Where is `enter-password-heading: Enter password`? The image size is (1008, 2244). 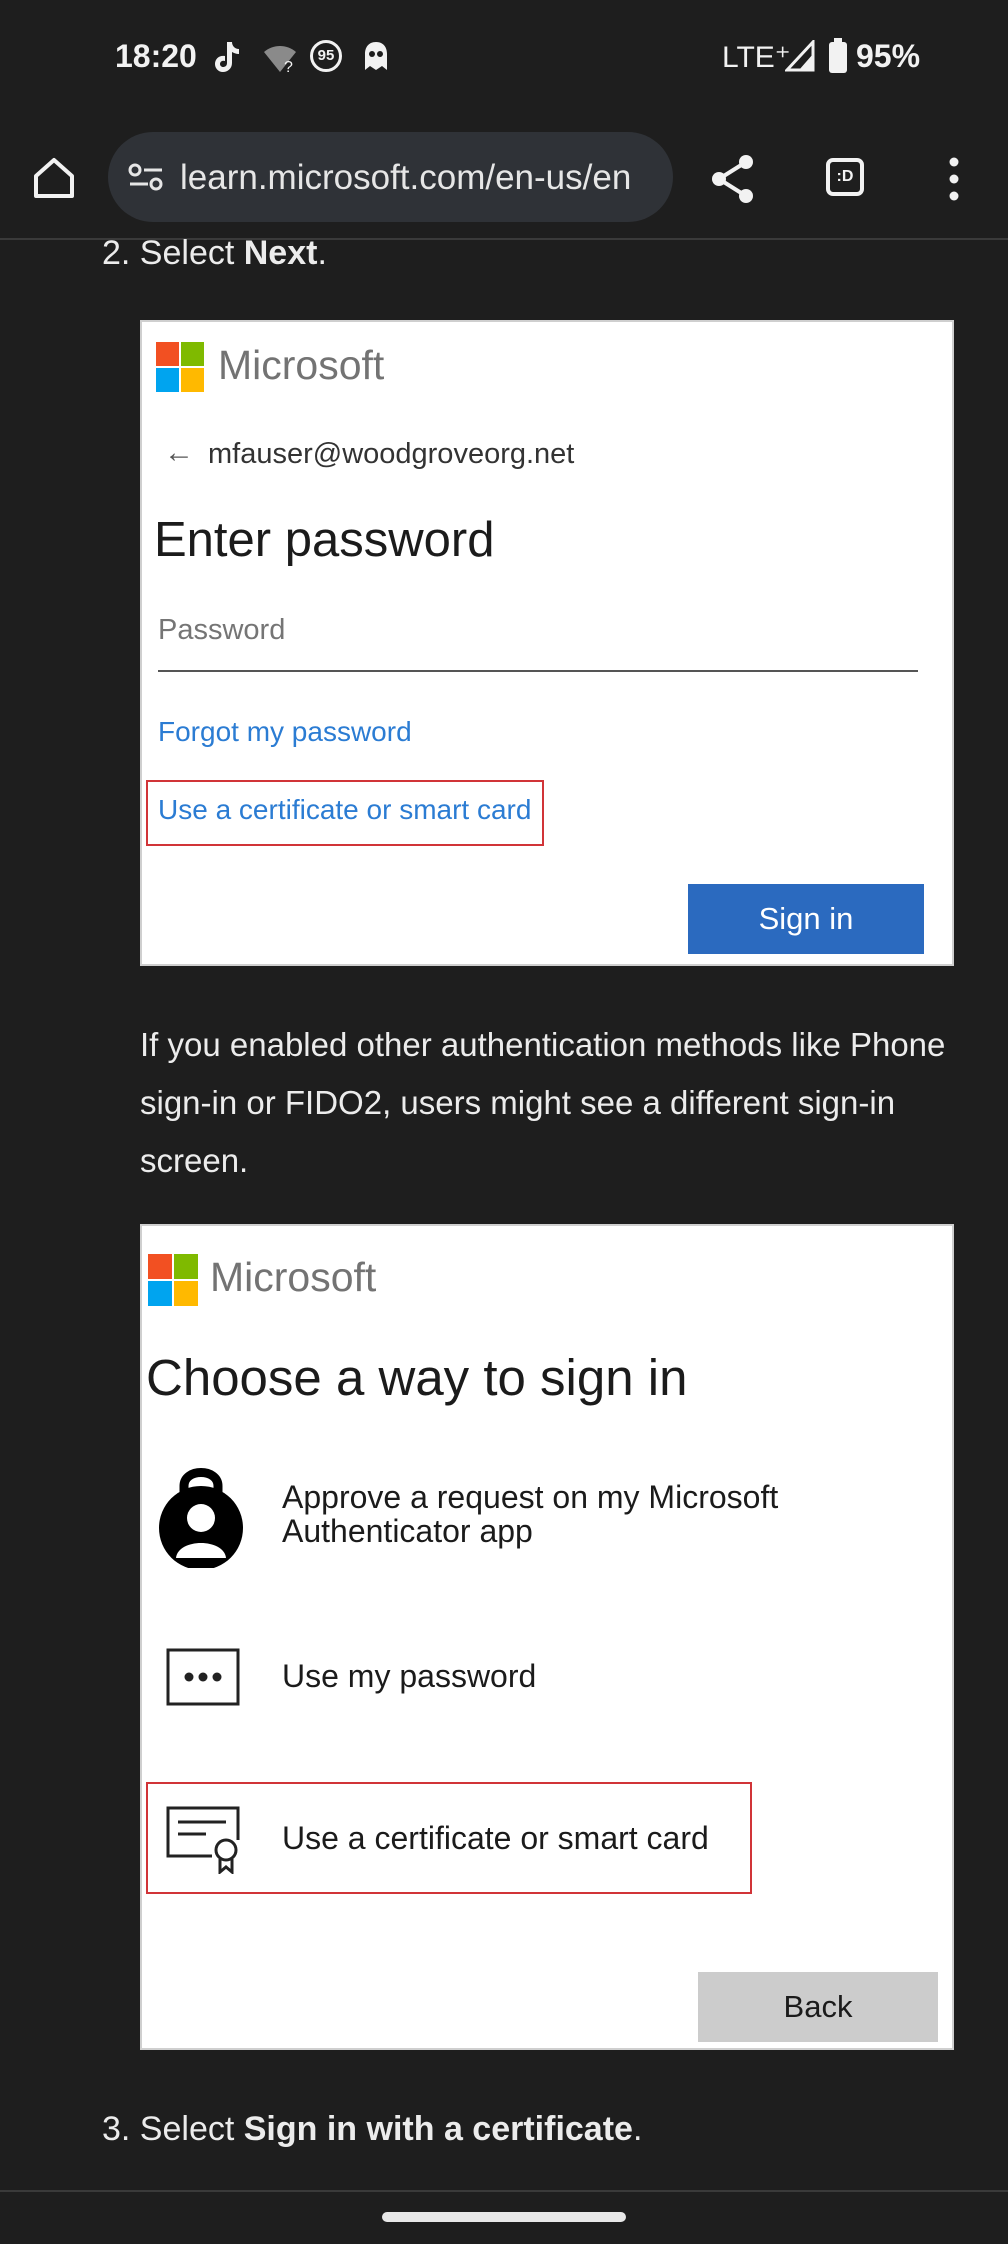
enter-password-heading: Enter password is located at coordinates (324, 540).